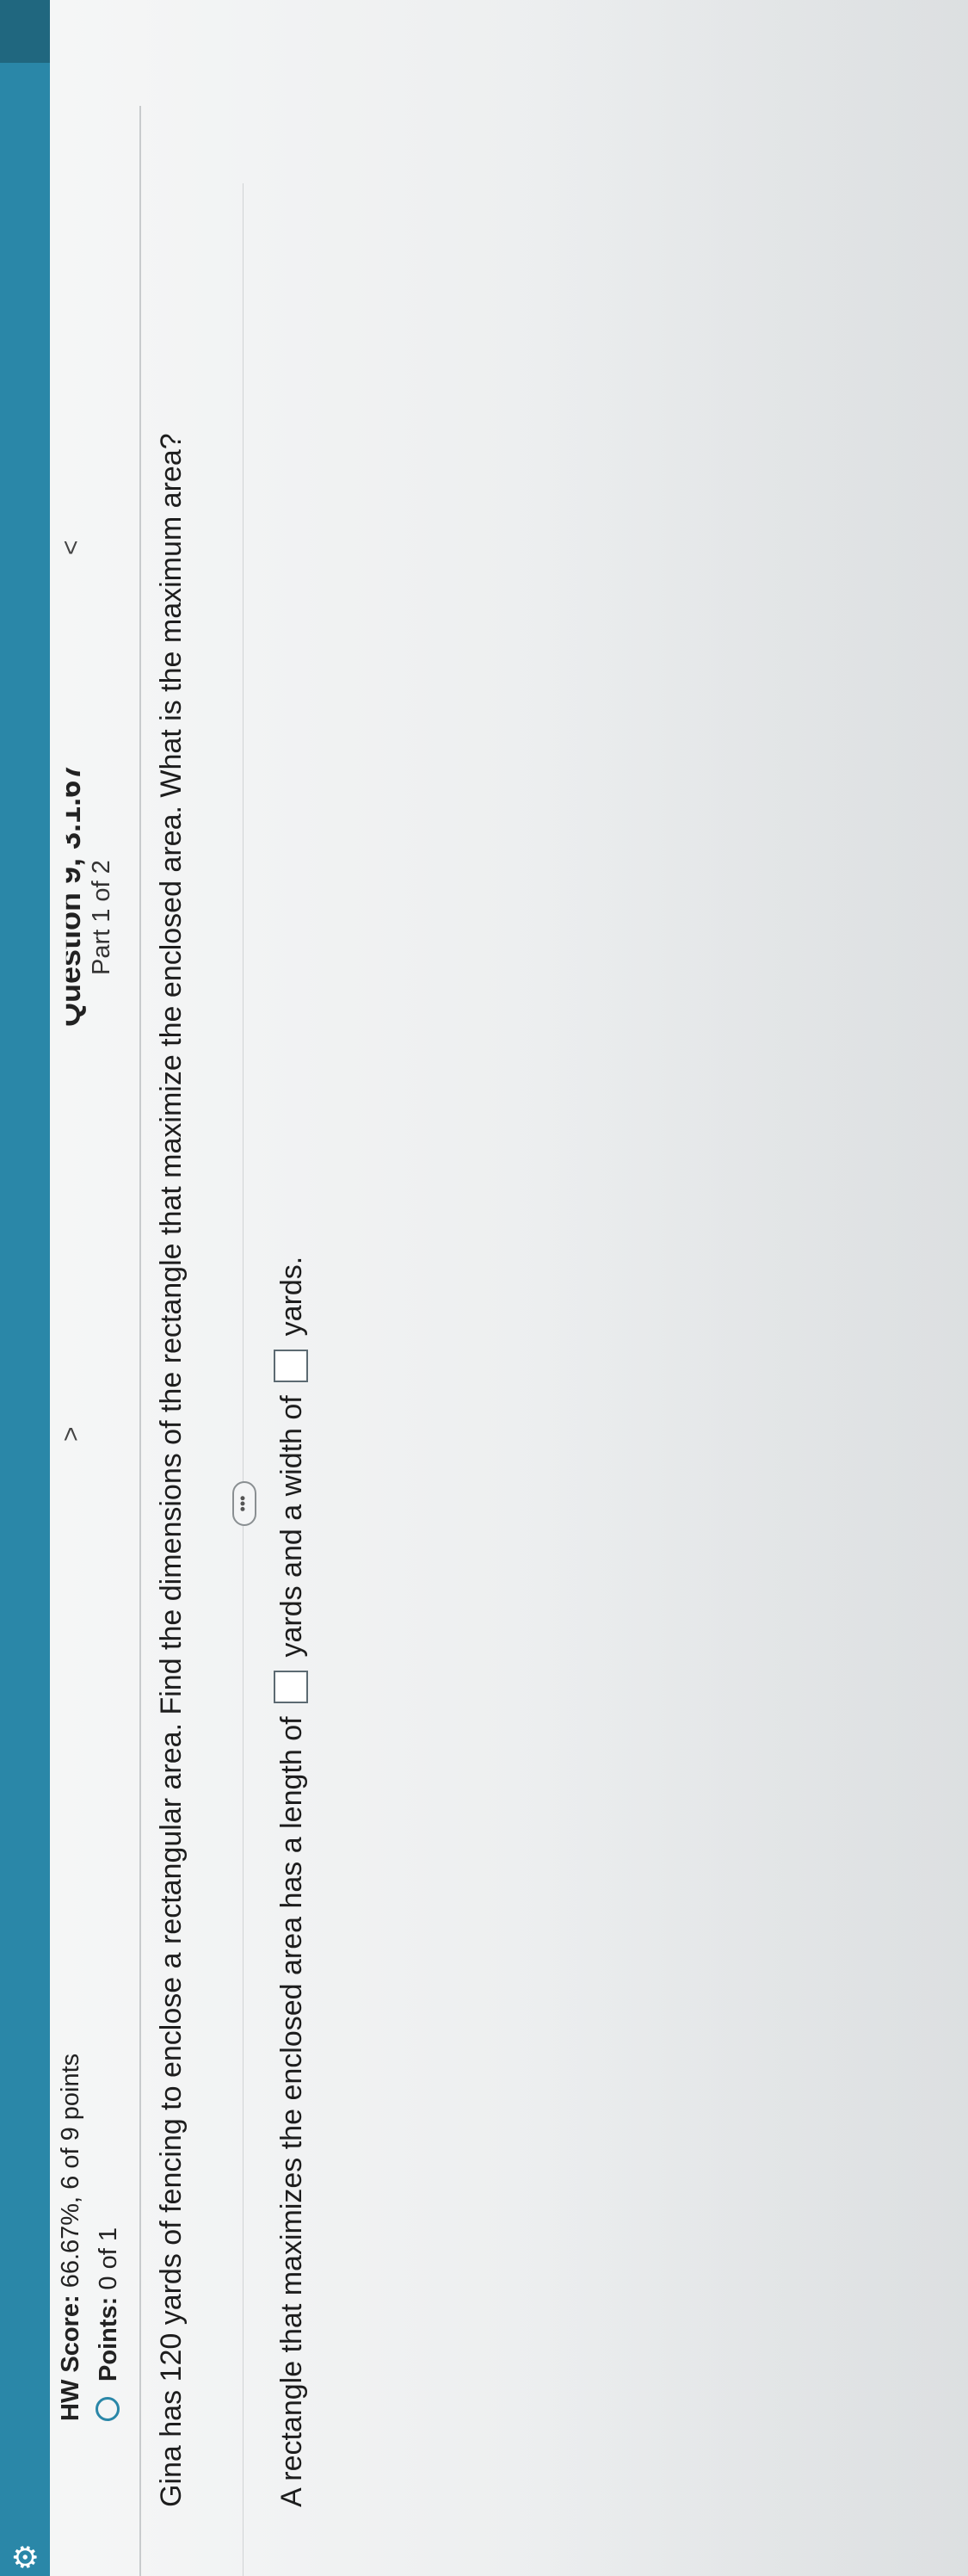 This screenshot has height=2576, width=968. Describe the element at coordinates (291, 1365) in the screenshot. I see `width-input` at that location.